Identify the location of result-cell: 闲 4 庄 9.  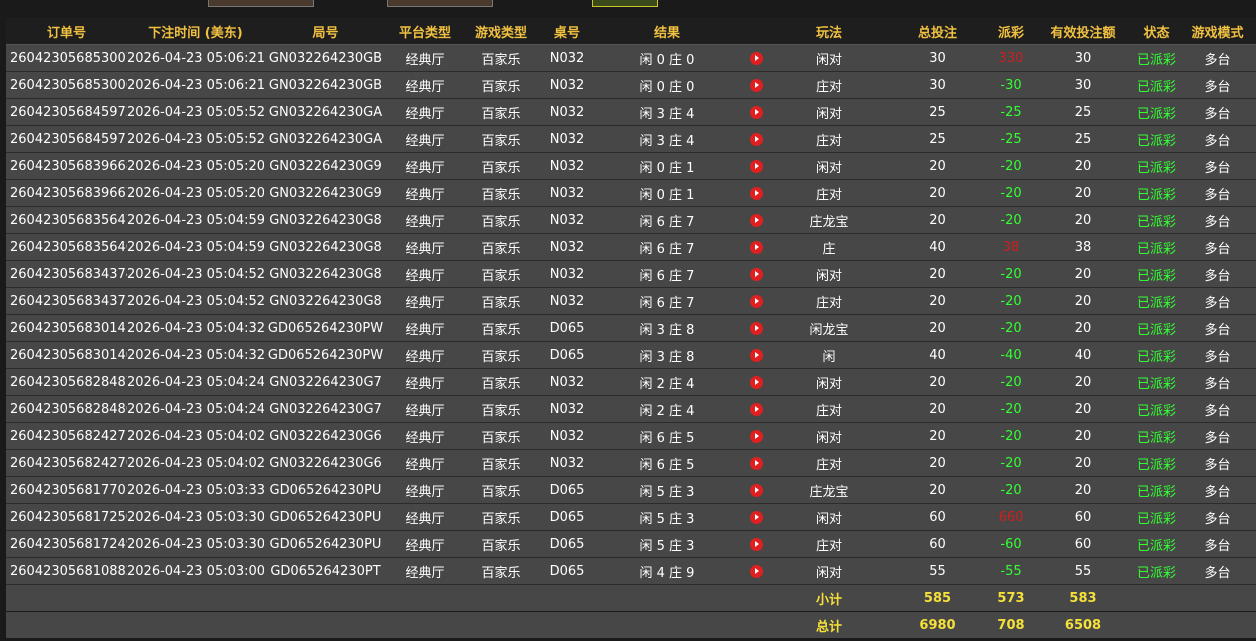
(667, 571).